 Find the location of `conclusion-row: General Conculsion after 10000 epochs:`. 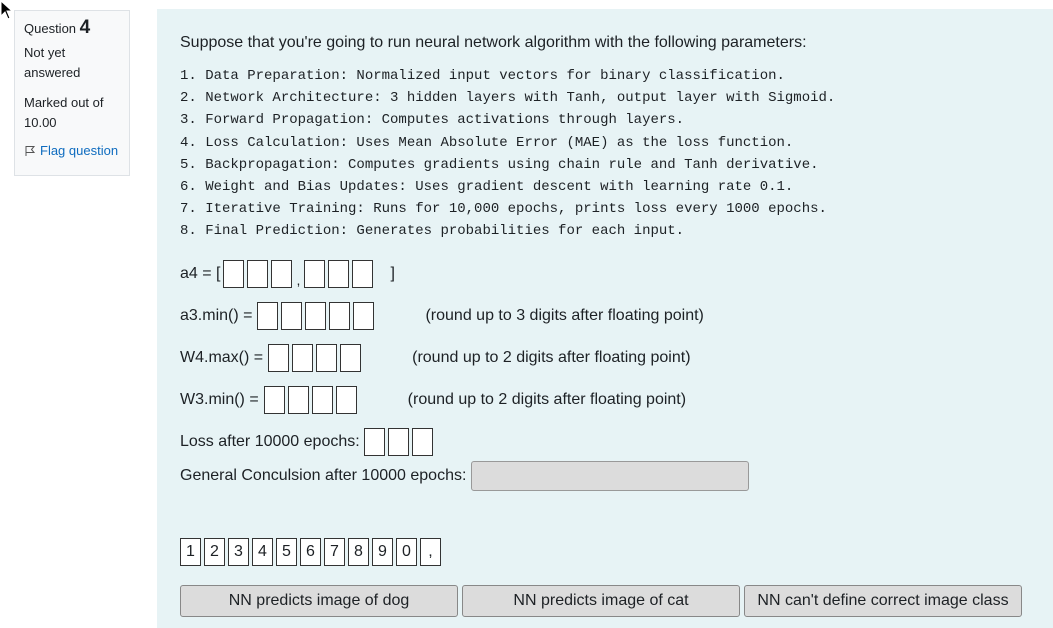

conclusion-row: General Conculsion after 10000 epochs: is located at coordinates (465, 476).